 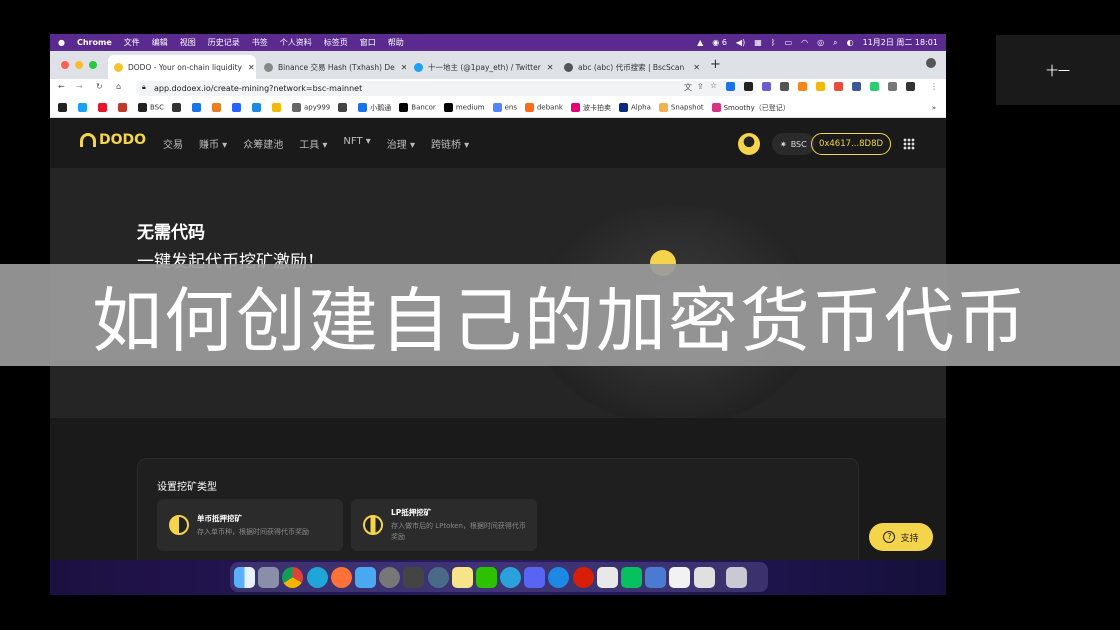 I want to click on new-tab-button: +, so click(x=715, y=64).